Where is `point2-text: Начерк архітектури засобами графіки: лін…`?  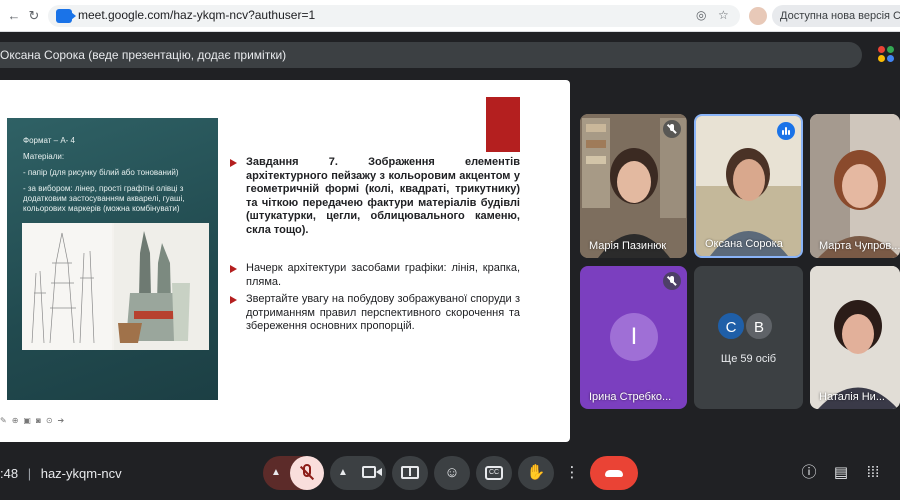
point2-text: Начерк архітектури засобами графіки: лін… is located at coordinates (383, 275).